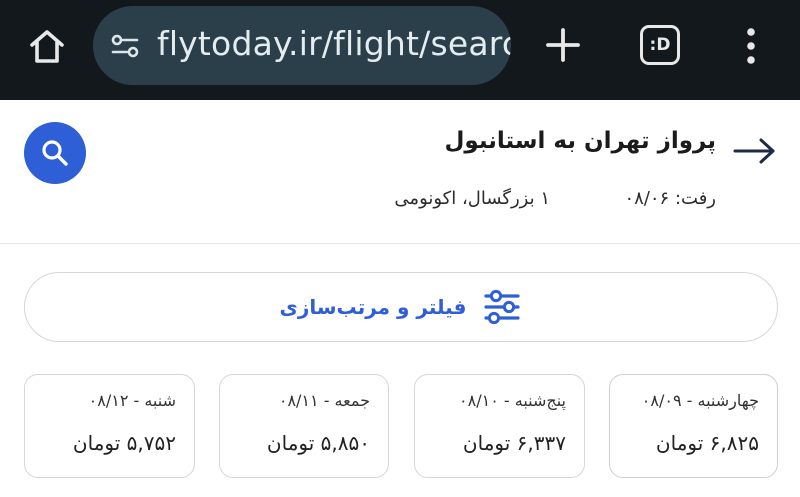 This screenshot has height=497, width=800. I want to click on passenger-class-info: ۱ بزرگسال، اکونومی, so click(472, 198).